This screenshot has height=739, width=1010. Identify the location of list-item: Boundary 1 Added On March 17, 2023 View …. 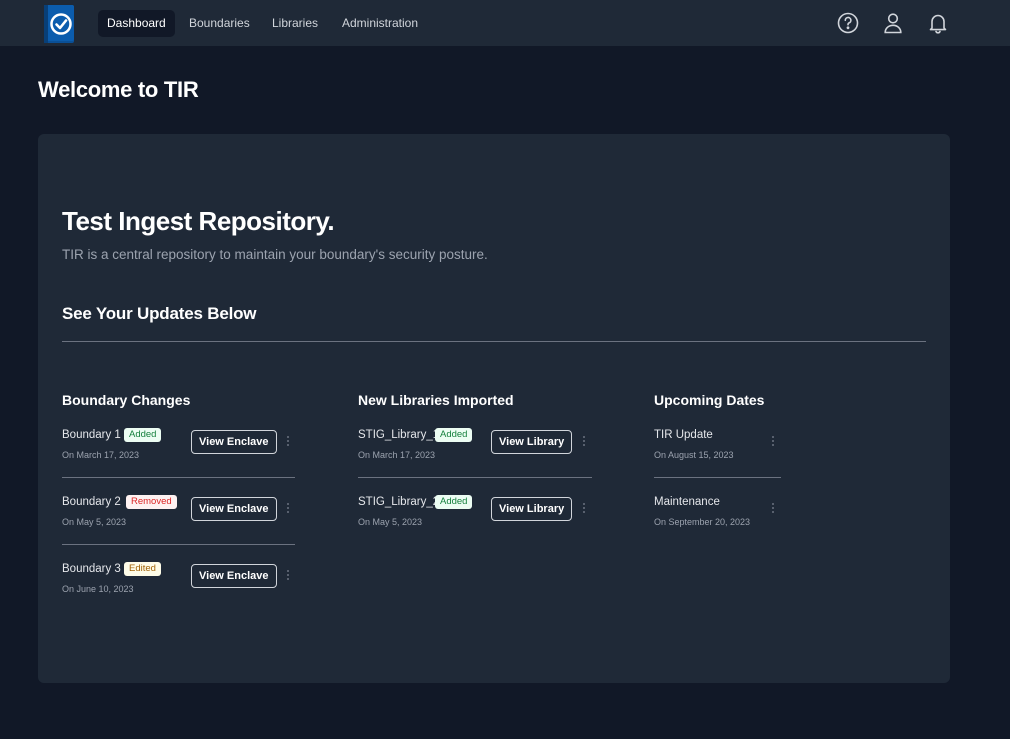
(178, 426).